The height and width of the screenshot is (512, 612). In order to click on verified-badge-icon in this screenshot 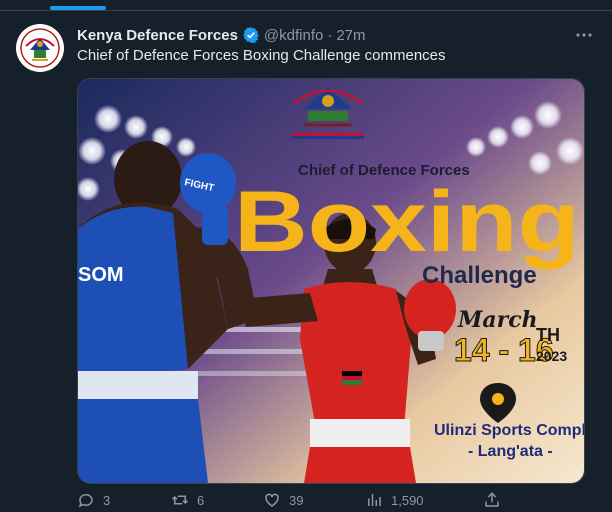, I will do `click(251, 35)`.